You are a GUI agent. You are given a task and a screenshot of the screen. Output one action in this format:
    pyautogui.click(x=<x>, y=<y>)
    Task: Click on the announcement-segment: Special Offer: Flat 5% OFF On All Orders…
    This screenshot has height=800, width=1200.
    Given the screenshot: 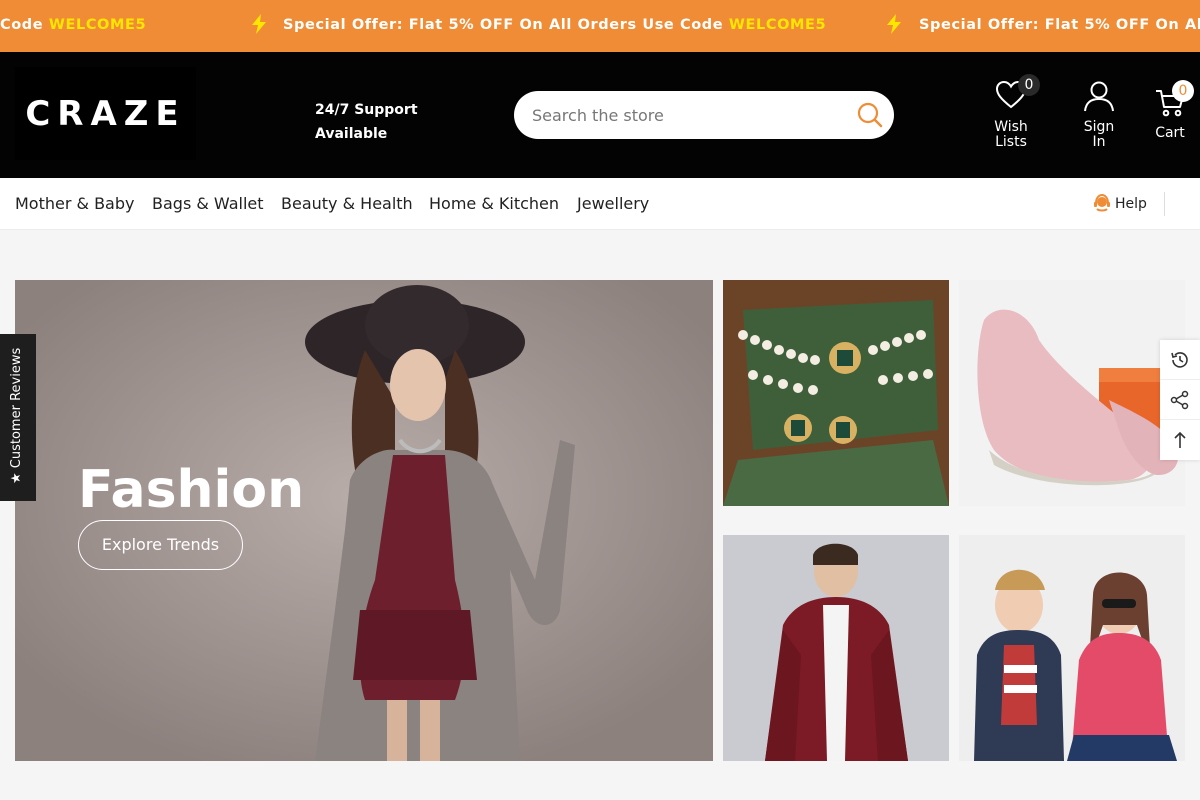 What is the action you would take?
    pyautogui.click(x=555, y=25)
    